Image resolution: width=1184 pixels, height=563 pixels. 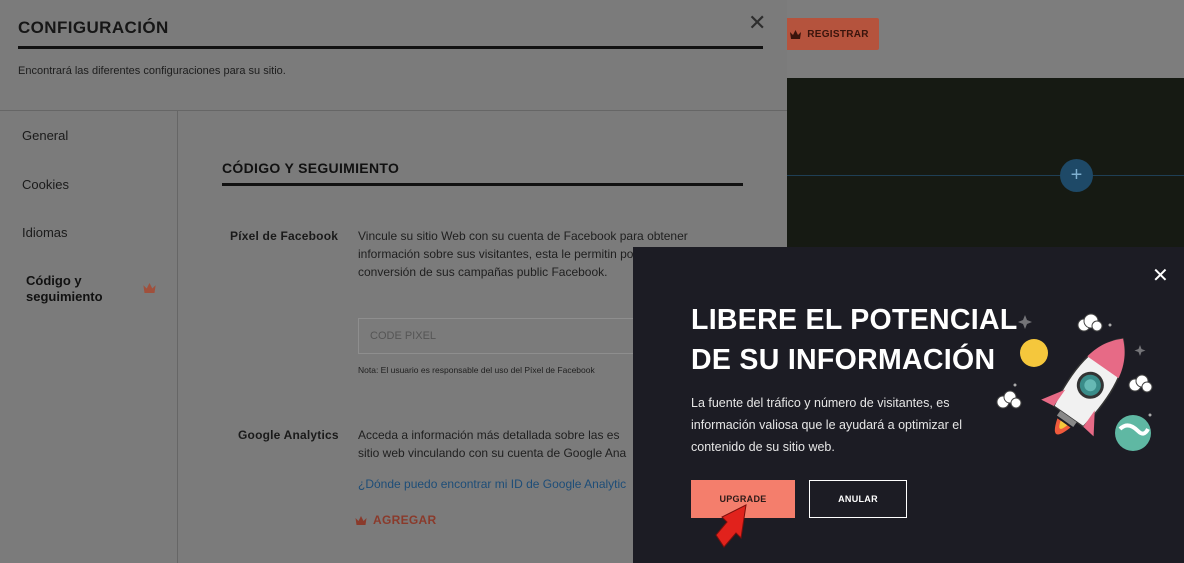 What do you see at coordinates (405, 520) in the screenshot?
I see `add-label: AGREGAR` at bounding box center [405, 520].